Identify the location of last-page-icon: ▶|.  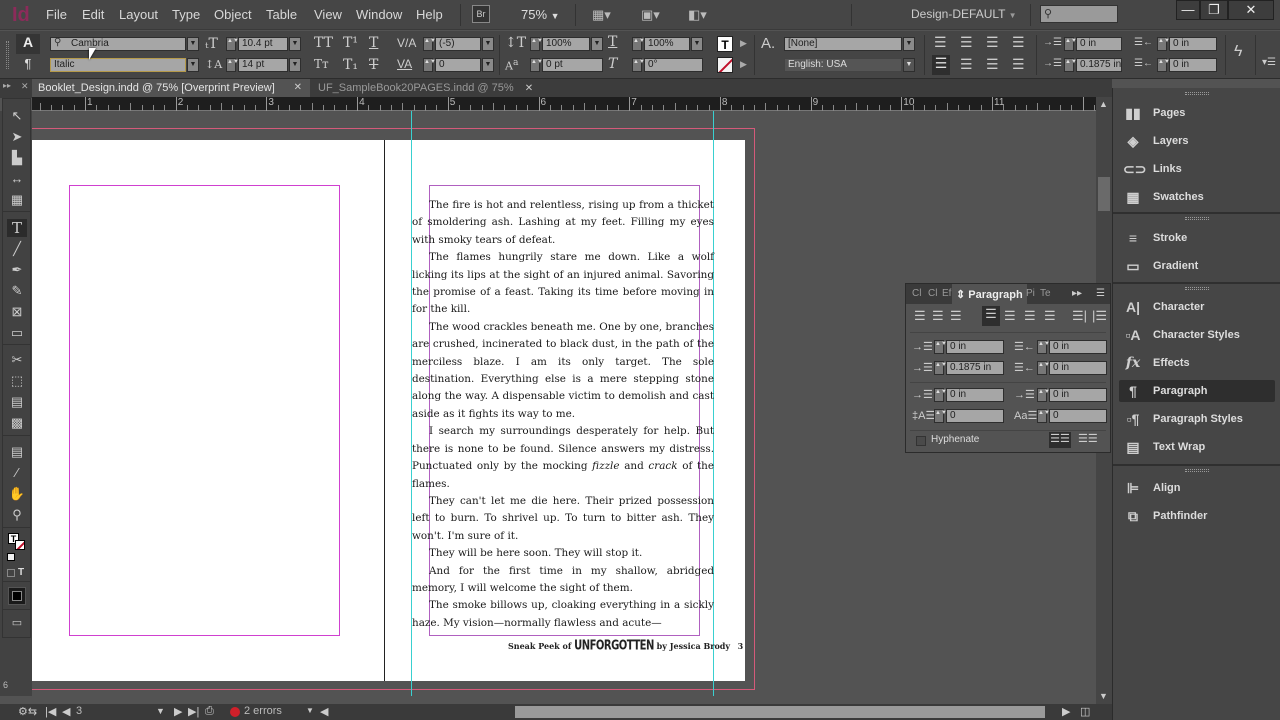
(193, 711).